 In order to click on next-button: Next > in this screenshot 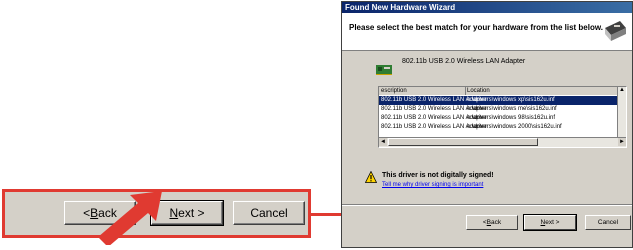, I will do `click(550, 222)`.